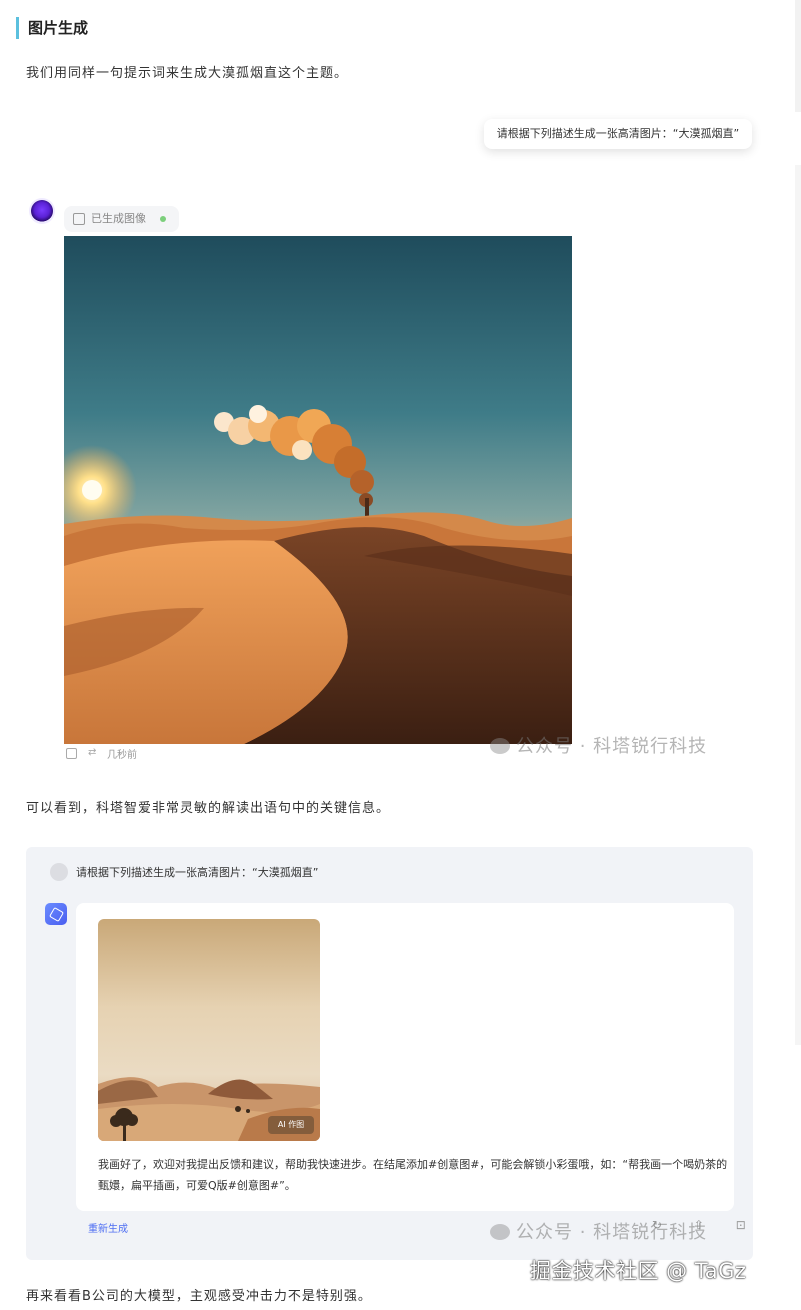 This screenshot has width=801, height=1310. Describe the element at coordinates (59, 872) in the screenshot. I see `user-avatar` at that location.